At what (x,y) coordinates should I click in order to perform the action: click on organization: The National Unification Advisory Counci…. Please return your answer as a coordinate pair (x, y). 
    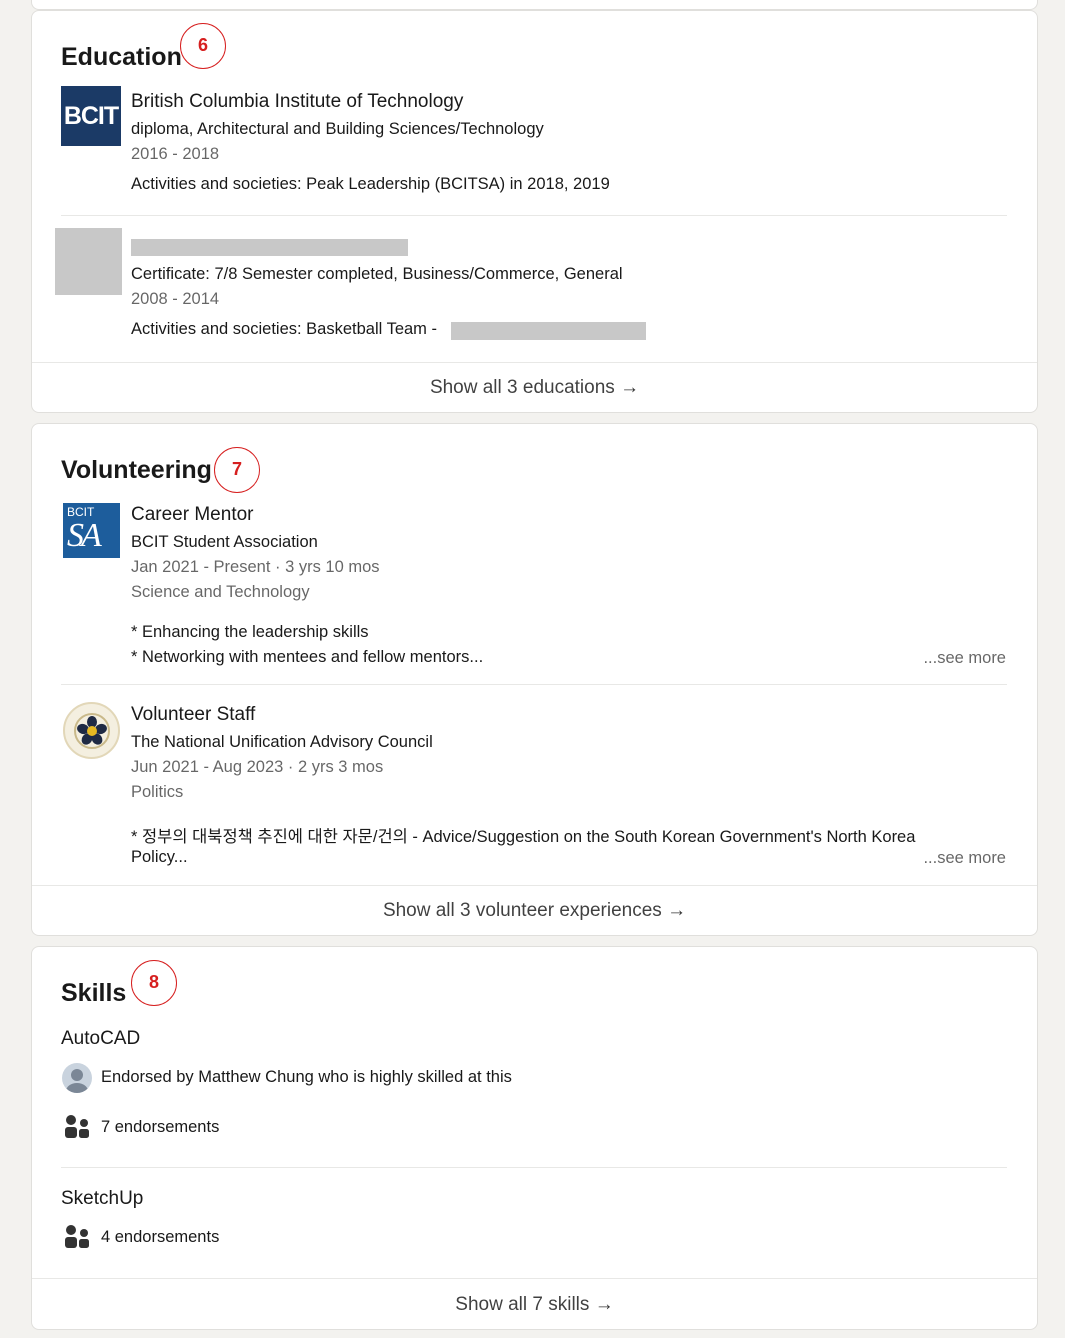
    Looking at the image, I should click on (282, 742).